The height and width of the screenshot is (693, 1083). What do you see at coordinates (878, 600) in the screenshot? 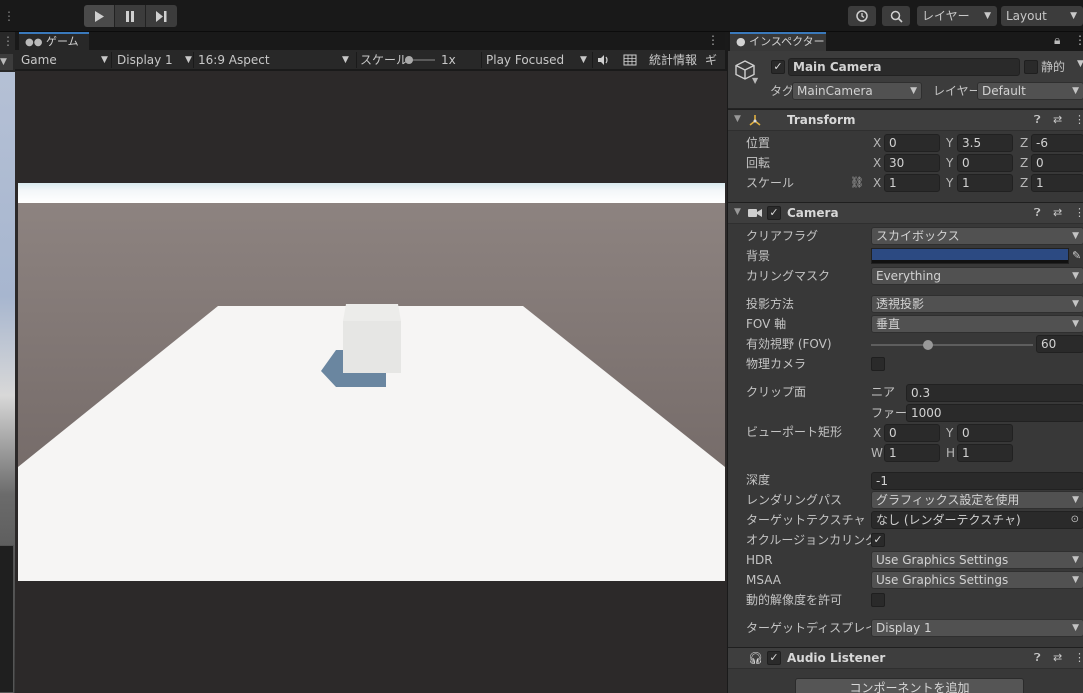
I see `dynamic-resolution-checkbox` at bounding box center [878, 600].